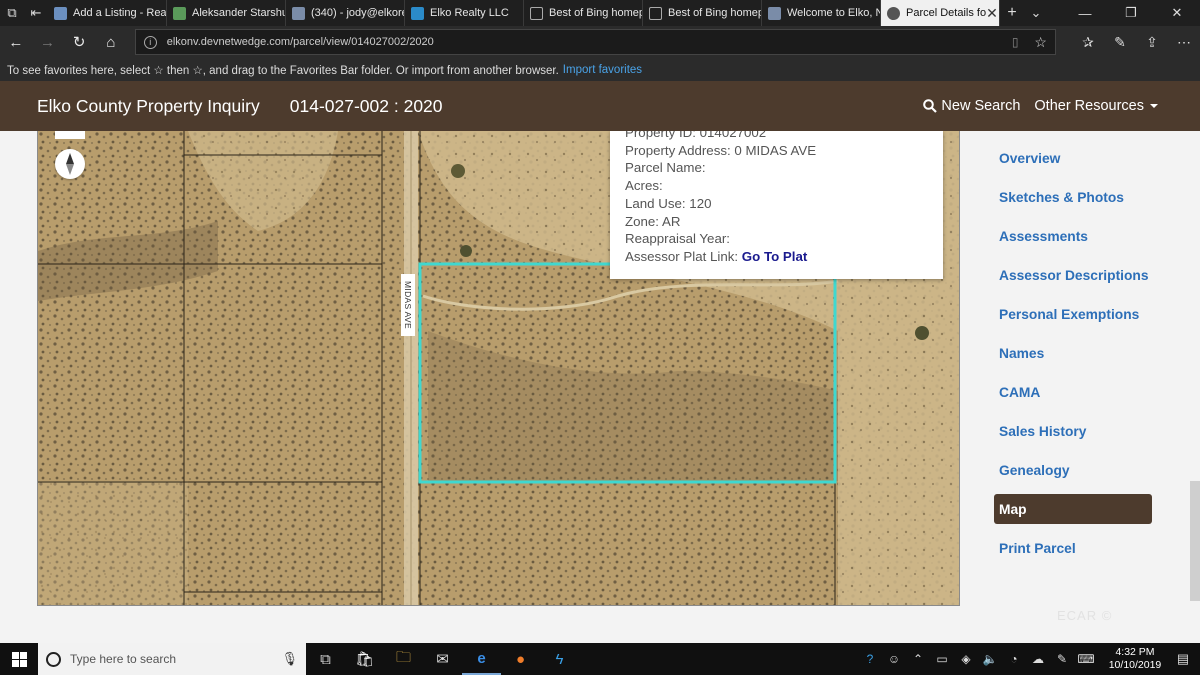 Image resolution: width=1200 pixels, height=675 pixels. Describe the element at coordinates (1040, 42) in the screenshot. I see `favorite-star-icon: ☆` at that location.